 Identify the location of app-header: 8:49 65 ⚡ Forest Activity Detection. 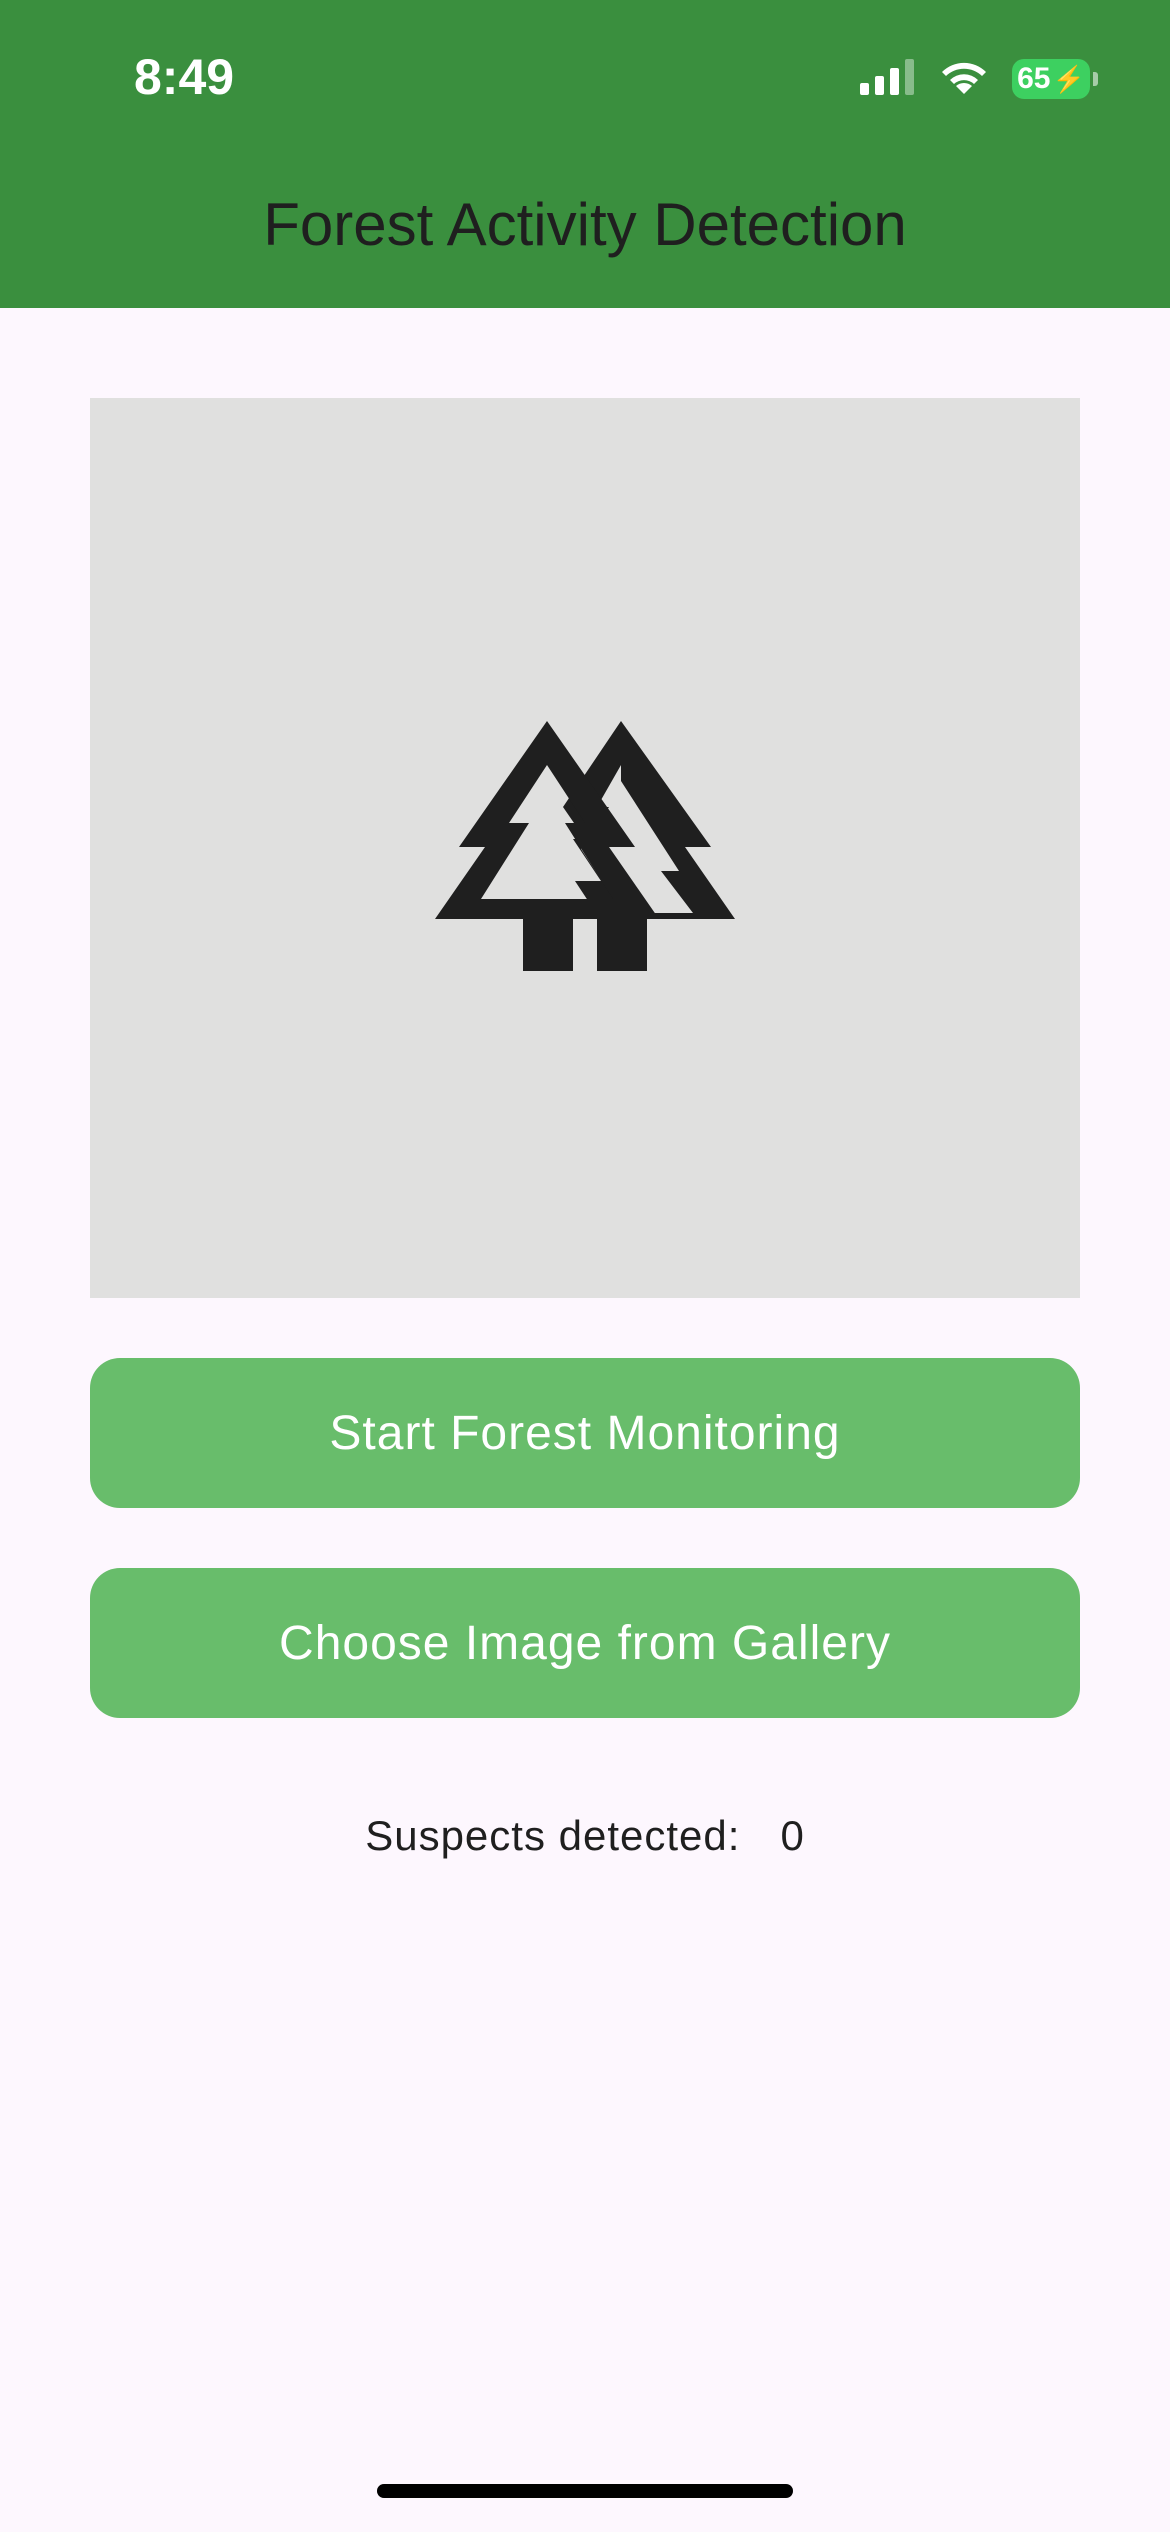
(585, 154).